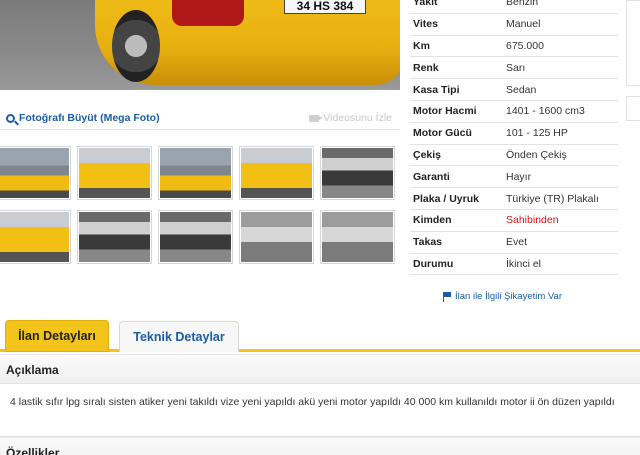 The width and height of the screenshot is (640, 455). I want to click on side-panel, so click(633, 43).